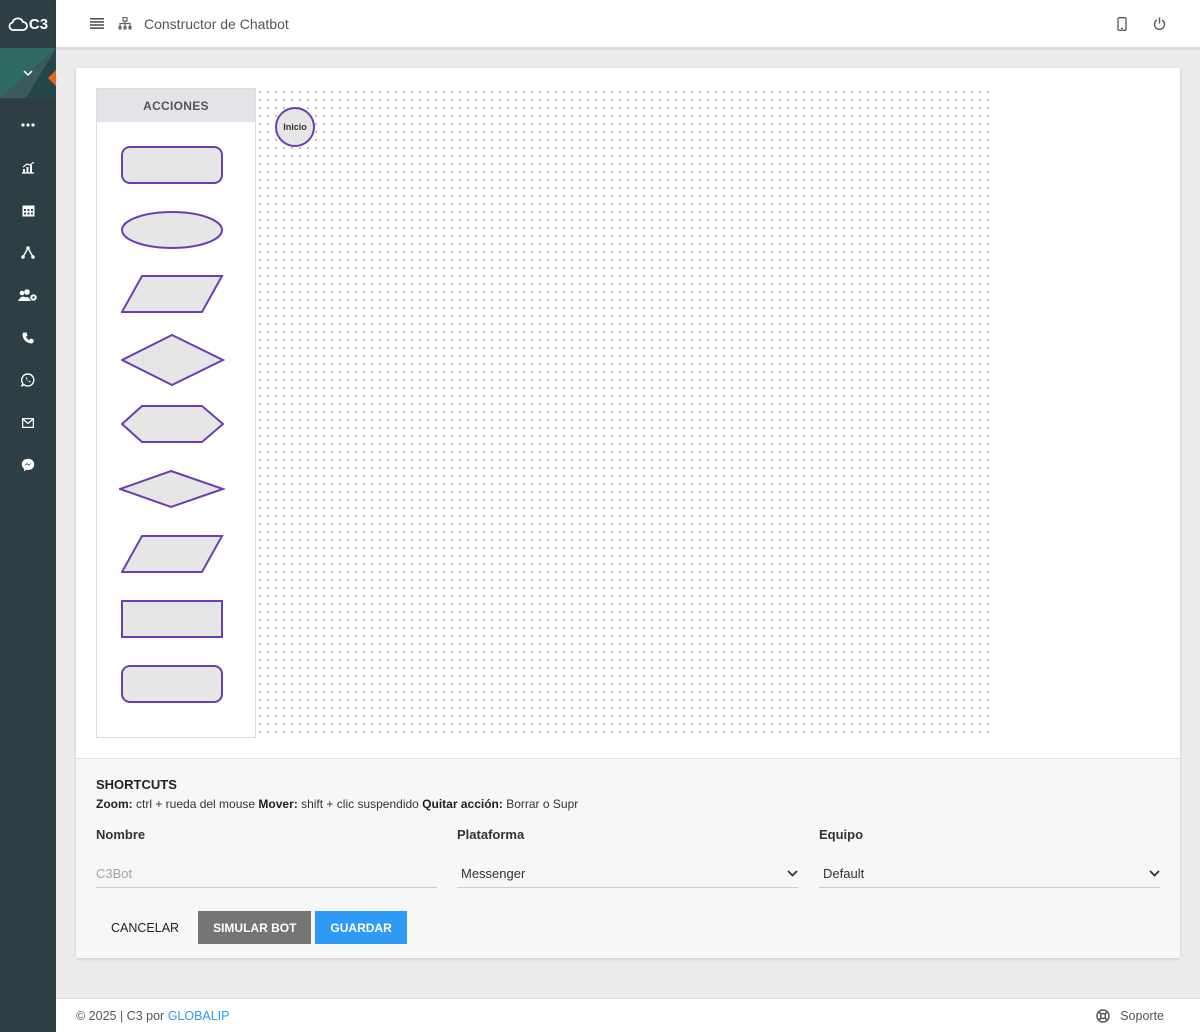 This screenshot has width=1200, height=1032. Describe the element at coordinates (360, 804) in the screenshot. I see `move-text: shift + clic suspendido` at that location.